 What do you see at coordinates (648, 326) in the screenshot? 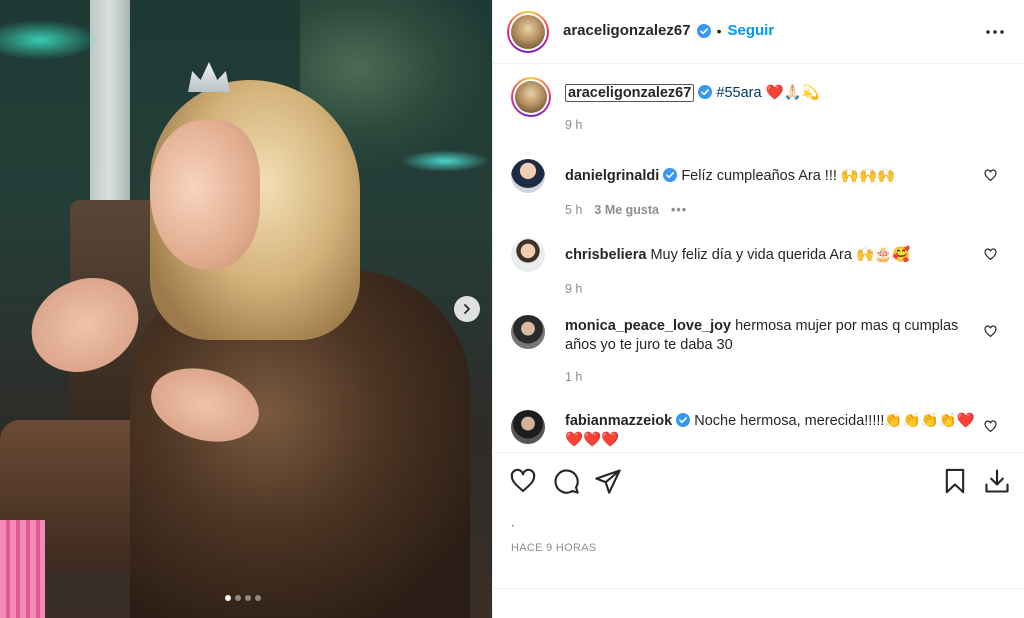
I see `comment-username: monica_peace_love_joy` at bounding box center [648, 326].